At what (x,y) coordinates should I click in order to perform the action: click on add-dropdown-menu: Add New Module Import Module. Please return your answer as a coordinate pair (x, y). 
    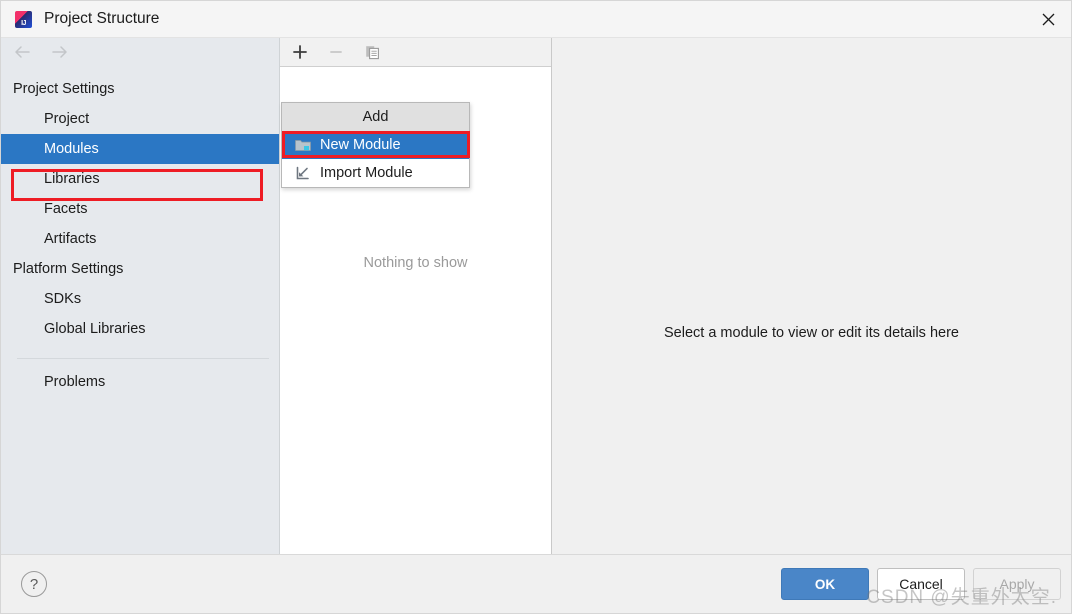
    Looking at the image, I should click on (375, 145).